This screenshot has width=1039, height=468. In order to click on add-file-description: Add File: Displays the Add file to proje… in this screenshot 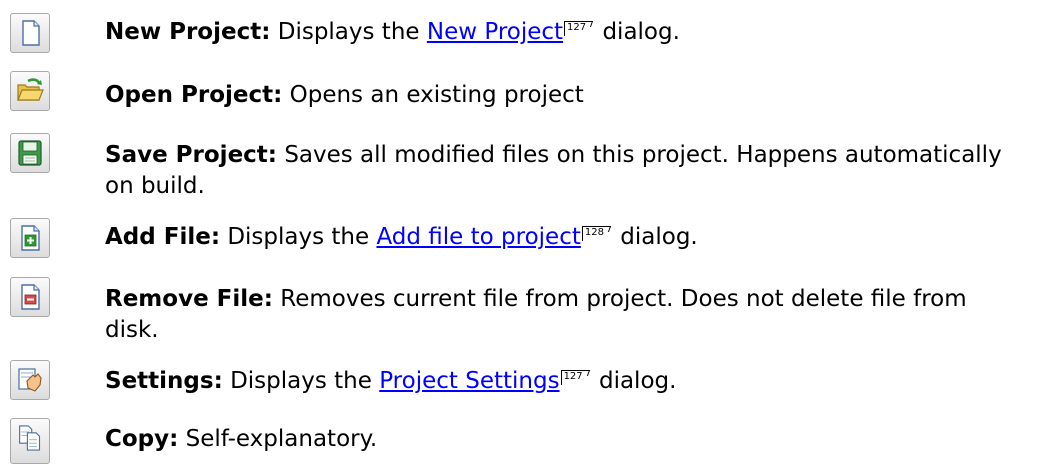, I will do `click(565, 237)`.